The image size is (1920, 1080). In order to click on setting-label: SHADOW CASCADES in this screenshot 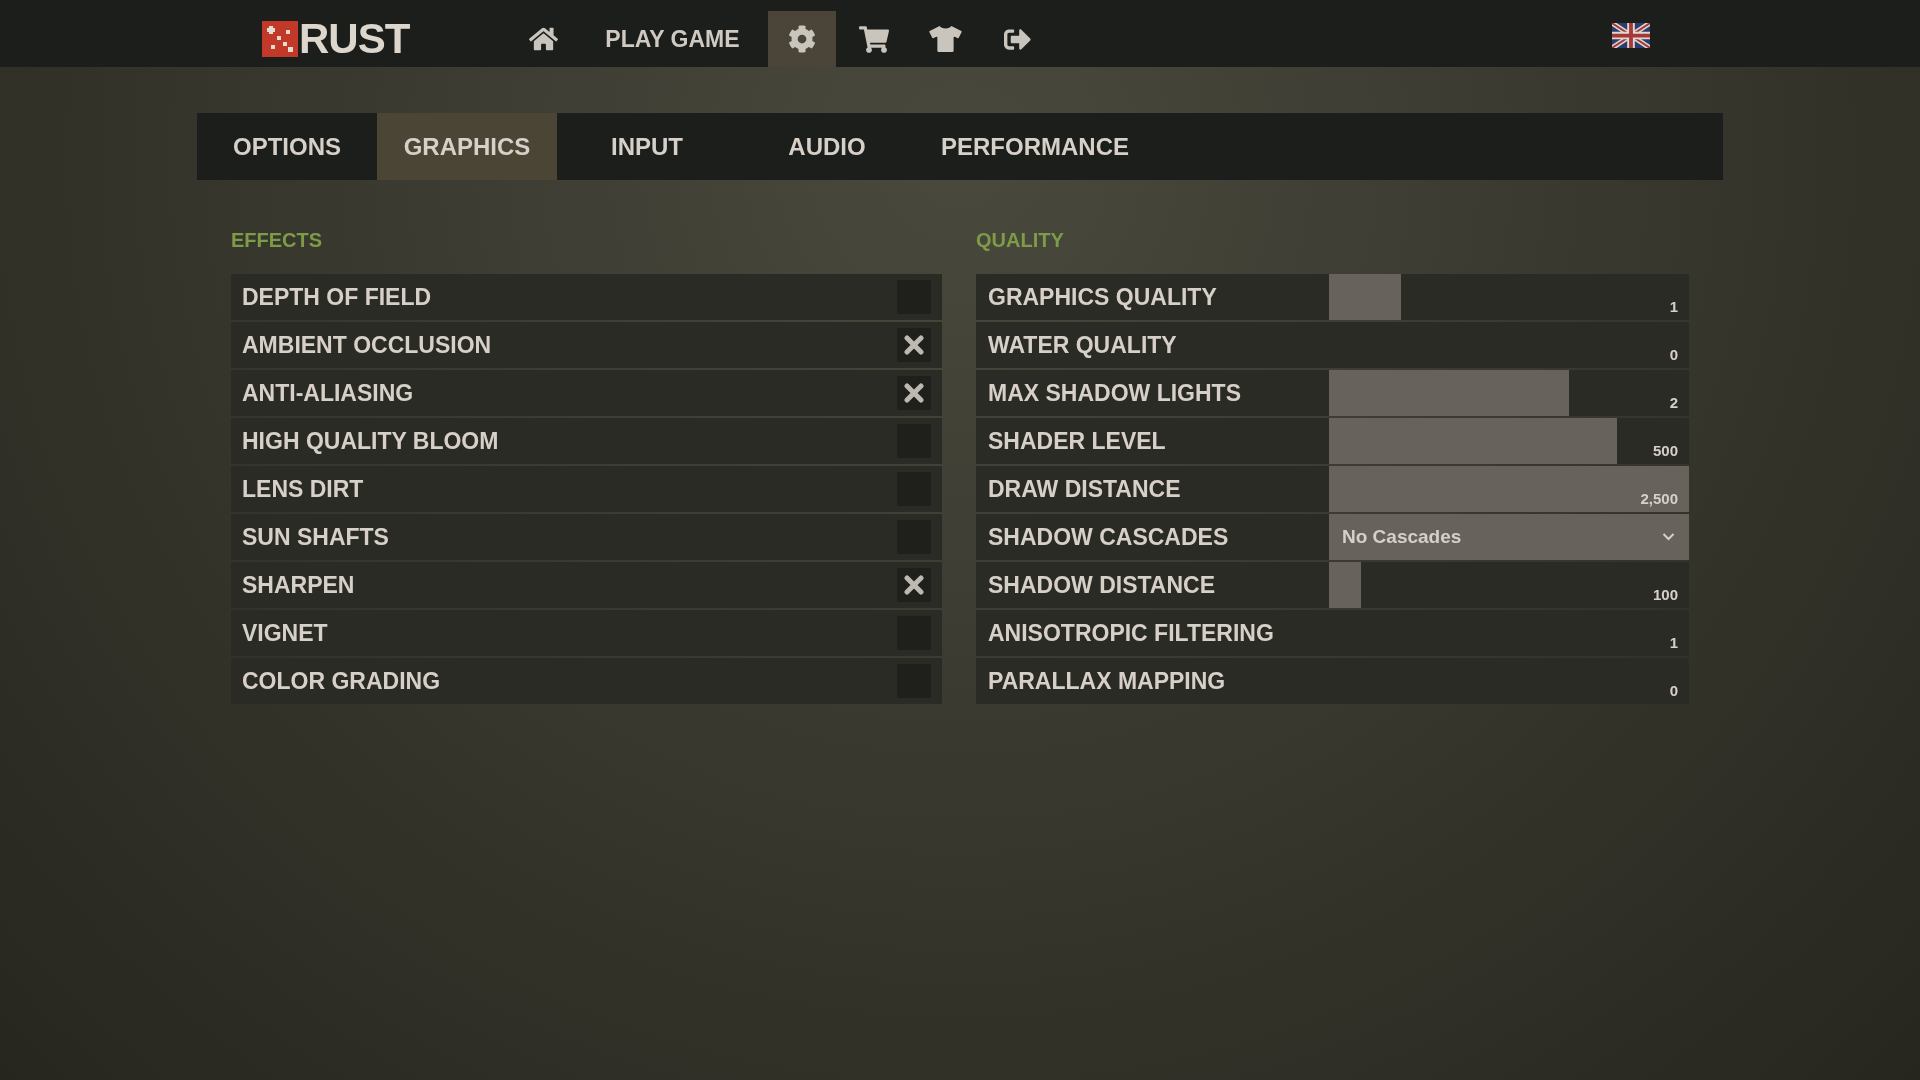, I will do `click(1108, 537)`.